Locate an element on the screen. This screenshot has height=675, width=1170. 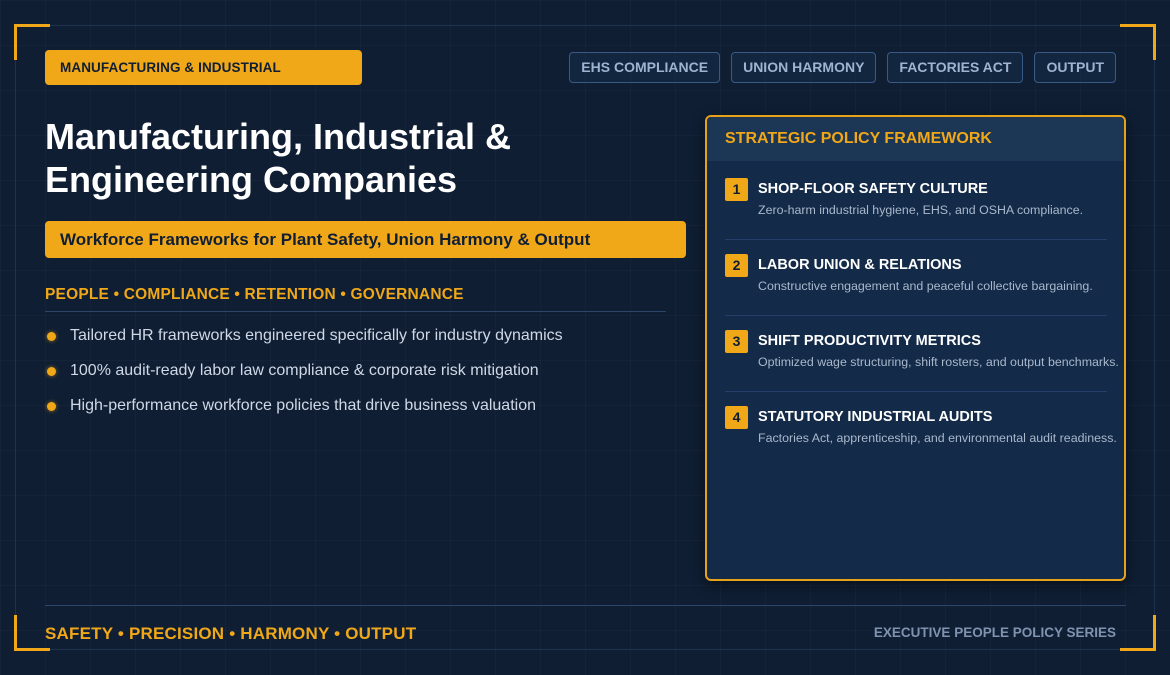
item-title: SHOP-FLOOR SAFETY CULTURE is located at coordinates (873, 189).